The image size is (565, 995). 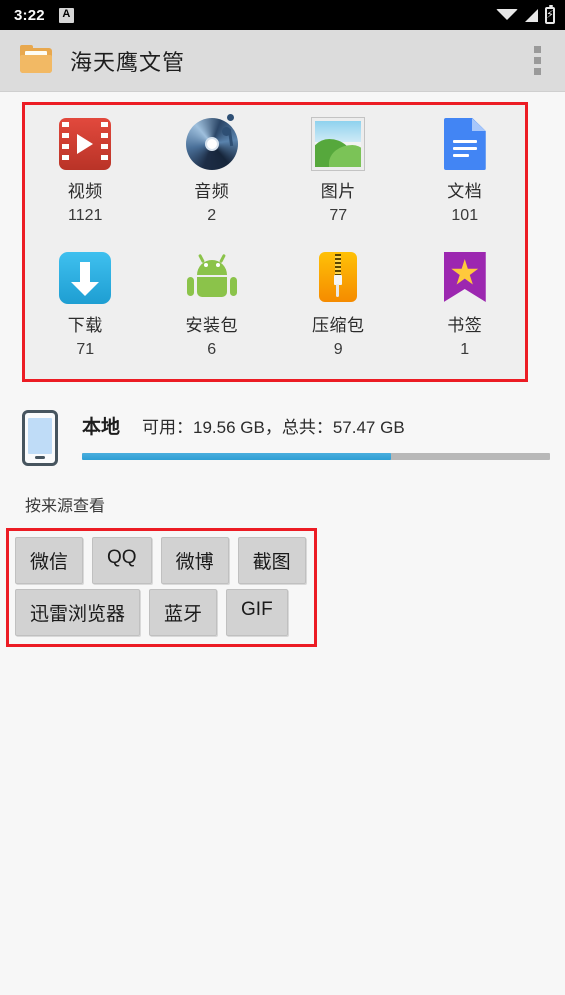 What do you see at coordinates (211, 144) in the screenshot?
I see `audio-cd-icon` at bounding box center [211, 144].